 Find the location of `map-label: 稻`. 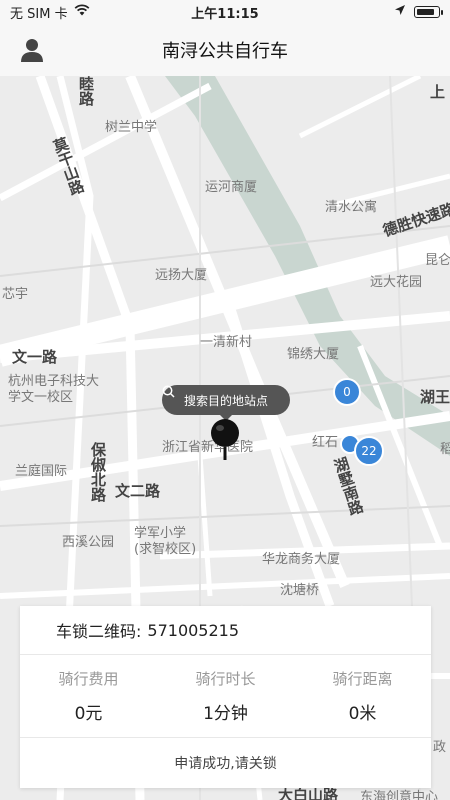

map-label: 稻 is located at coordinates (445, 449).